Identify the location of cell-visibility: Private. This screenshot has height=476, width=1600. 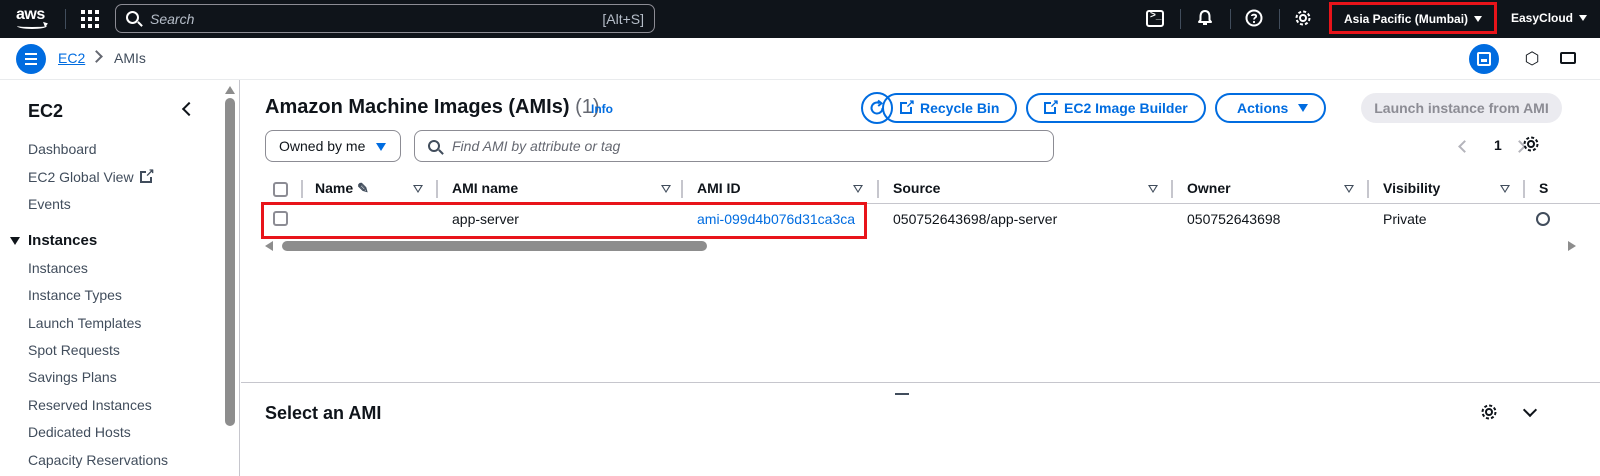
(1405, 219).